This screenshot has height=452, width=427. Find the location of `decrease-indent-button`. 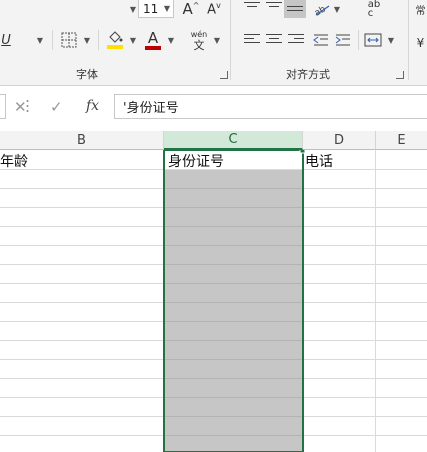

decrease-indent-button is located at coordinates (321, 40).